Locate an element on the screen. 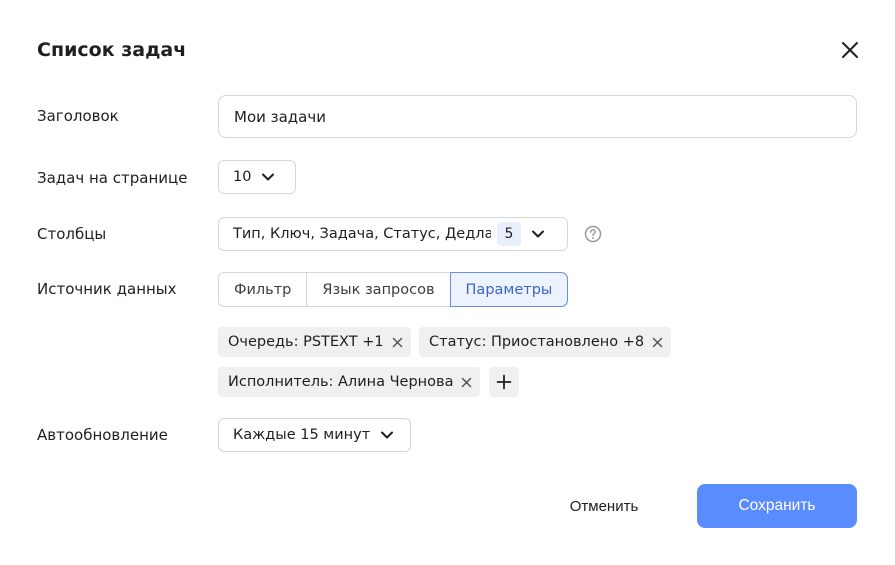  per-page-label: Задач на странице is located at coordinates (112, 178).